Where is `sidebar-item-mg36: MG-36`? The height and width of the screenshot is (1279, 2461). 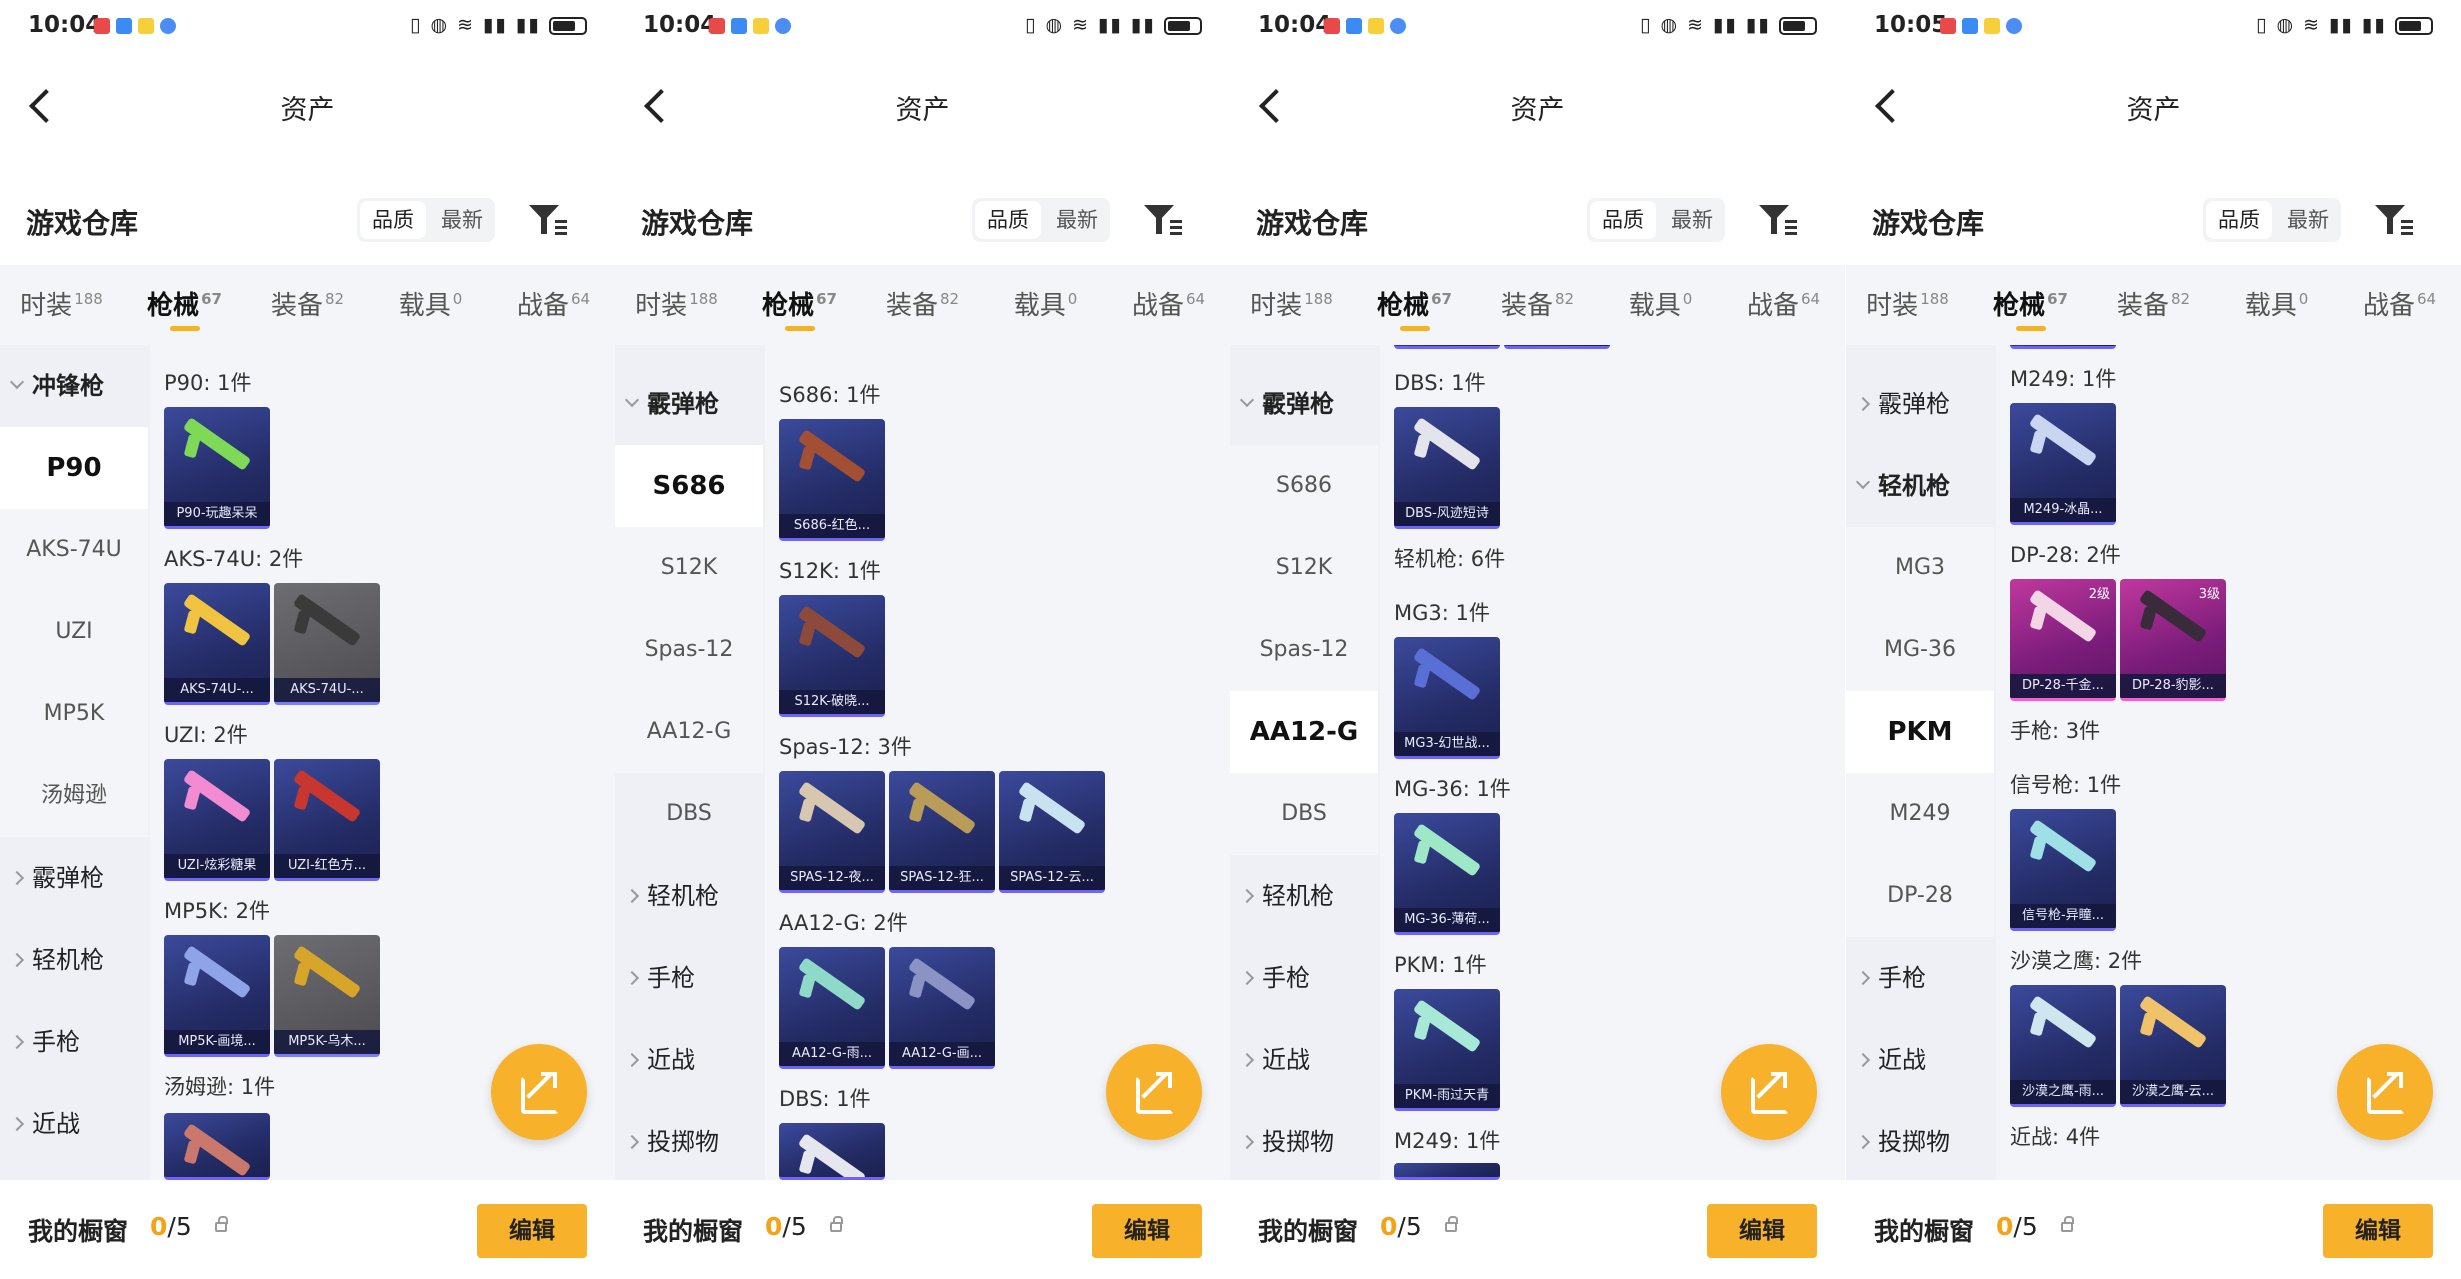
sidebar-item-mg36: MG-36 is located at coordinates (1920, 650).